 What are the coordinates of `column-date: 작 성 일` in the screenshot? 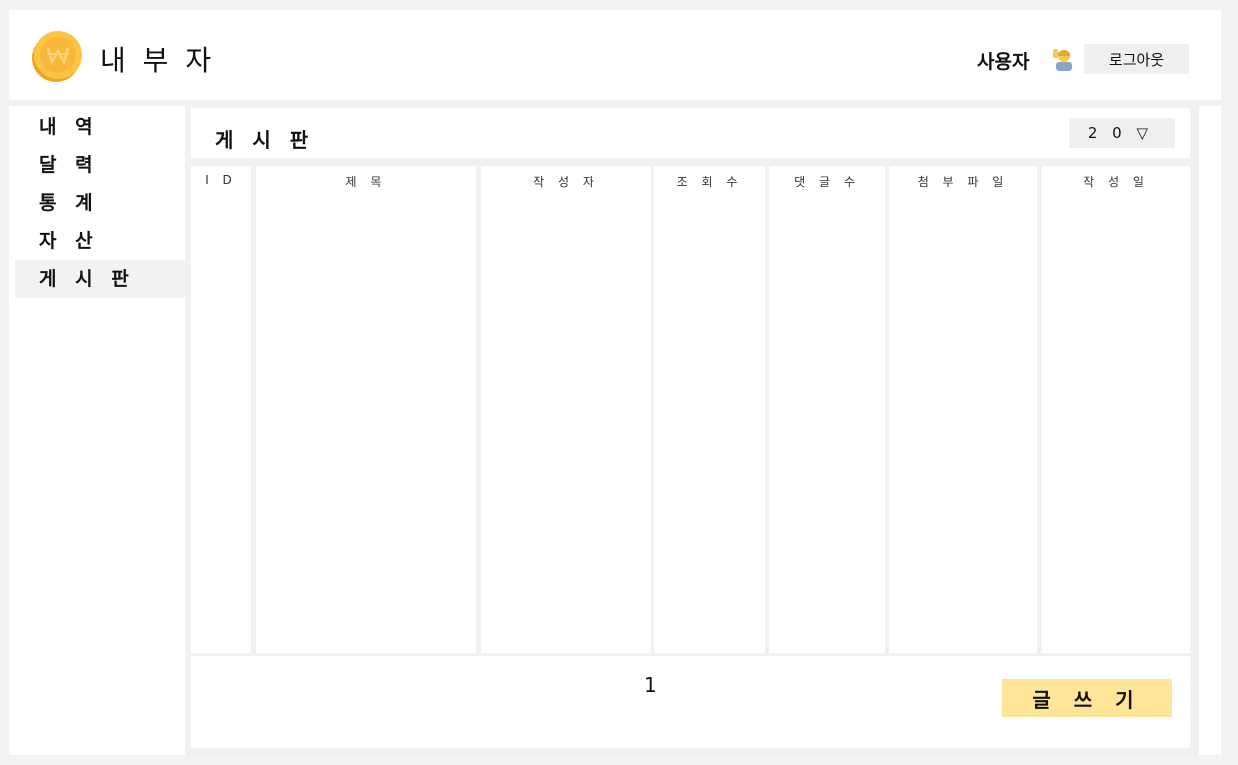 It's located at (1116, 409).